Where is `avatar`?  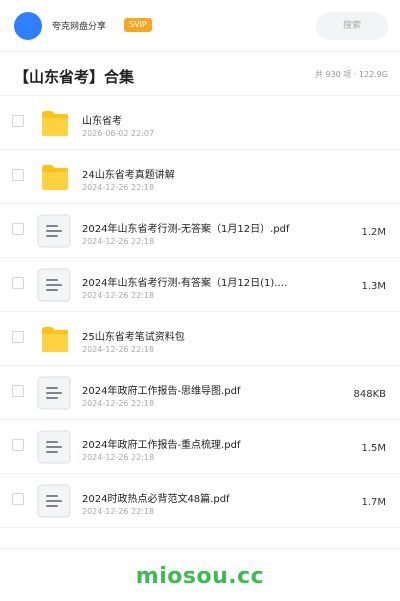
avatar is located at coordinates (28, 26).